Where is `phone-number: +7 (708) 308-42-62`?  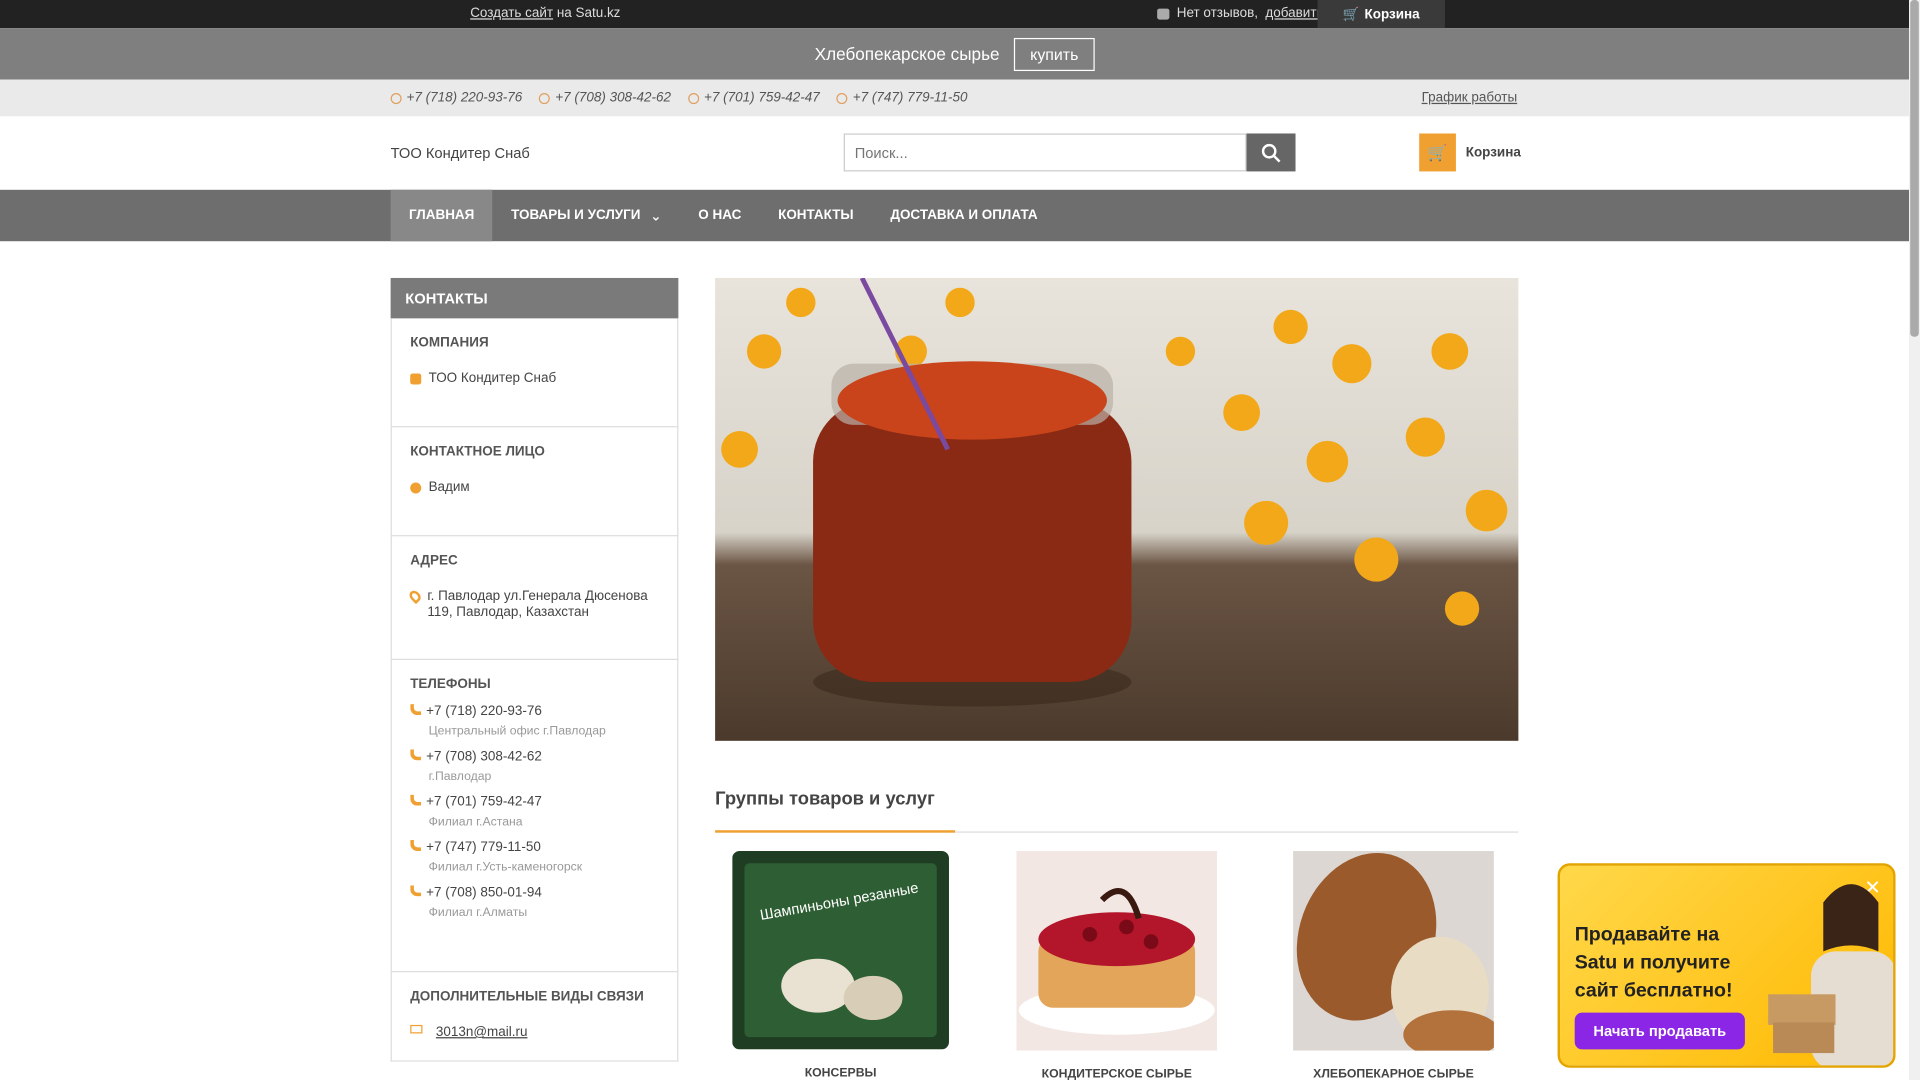
phone-number: +7 (708) 308-42-62 is located at coordinates (484, 756).